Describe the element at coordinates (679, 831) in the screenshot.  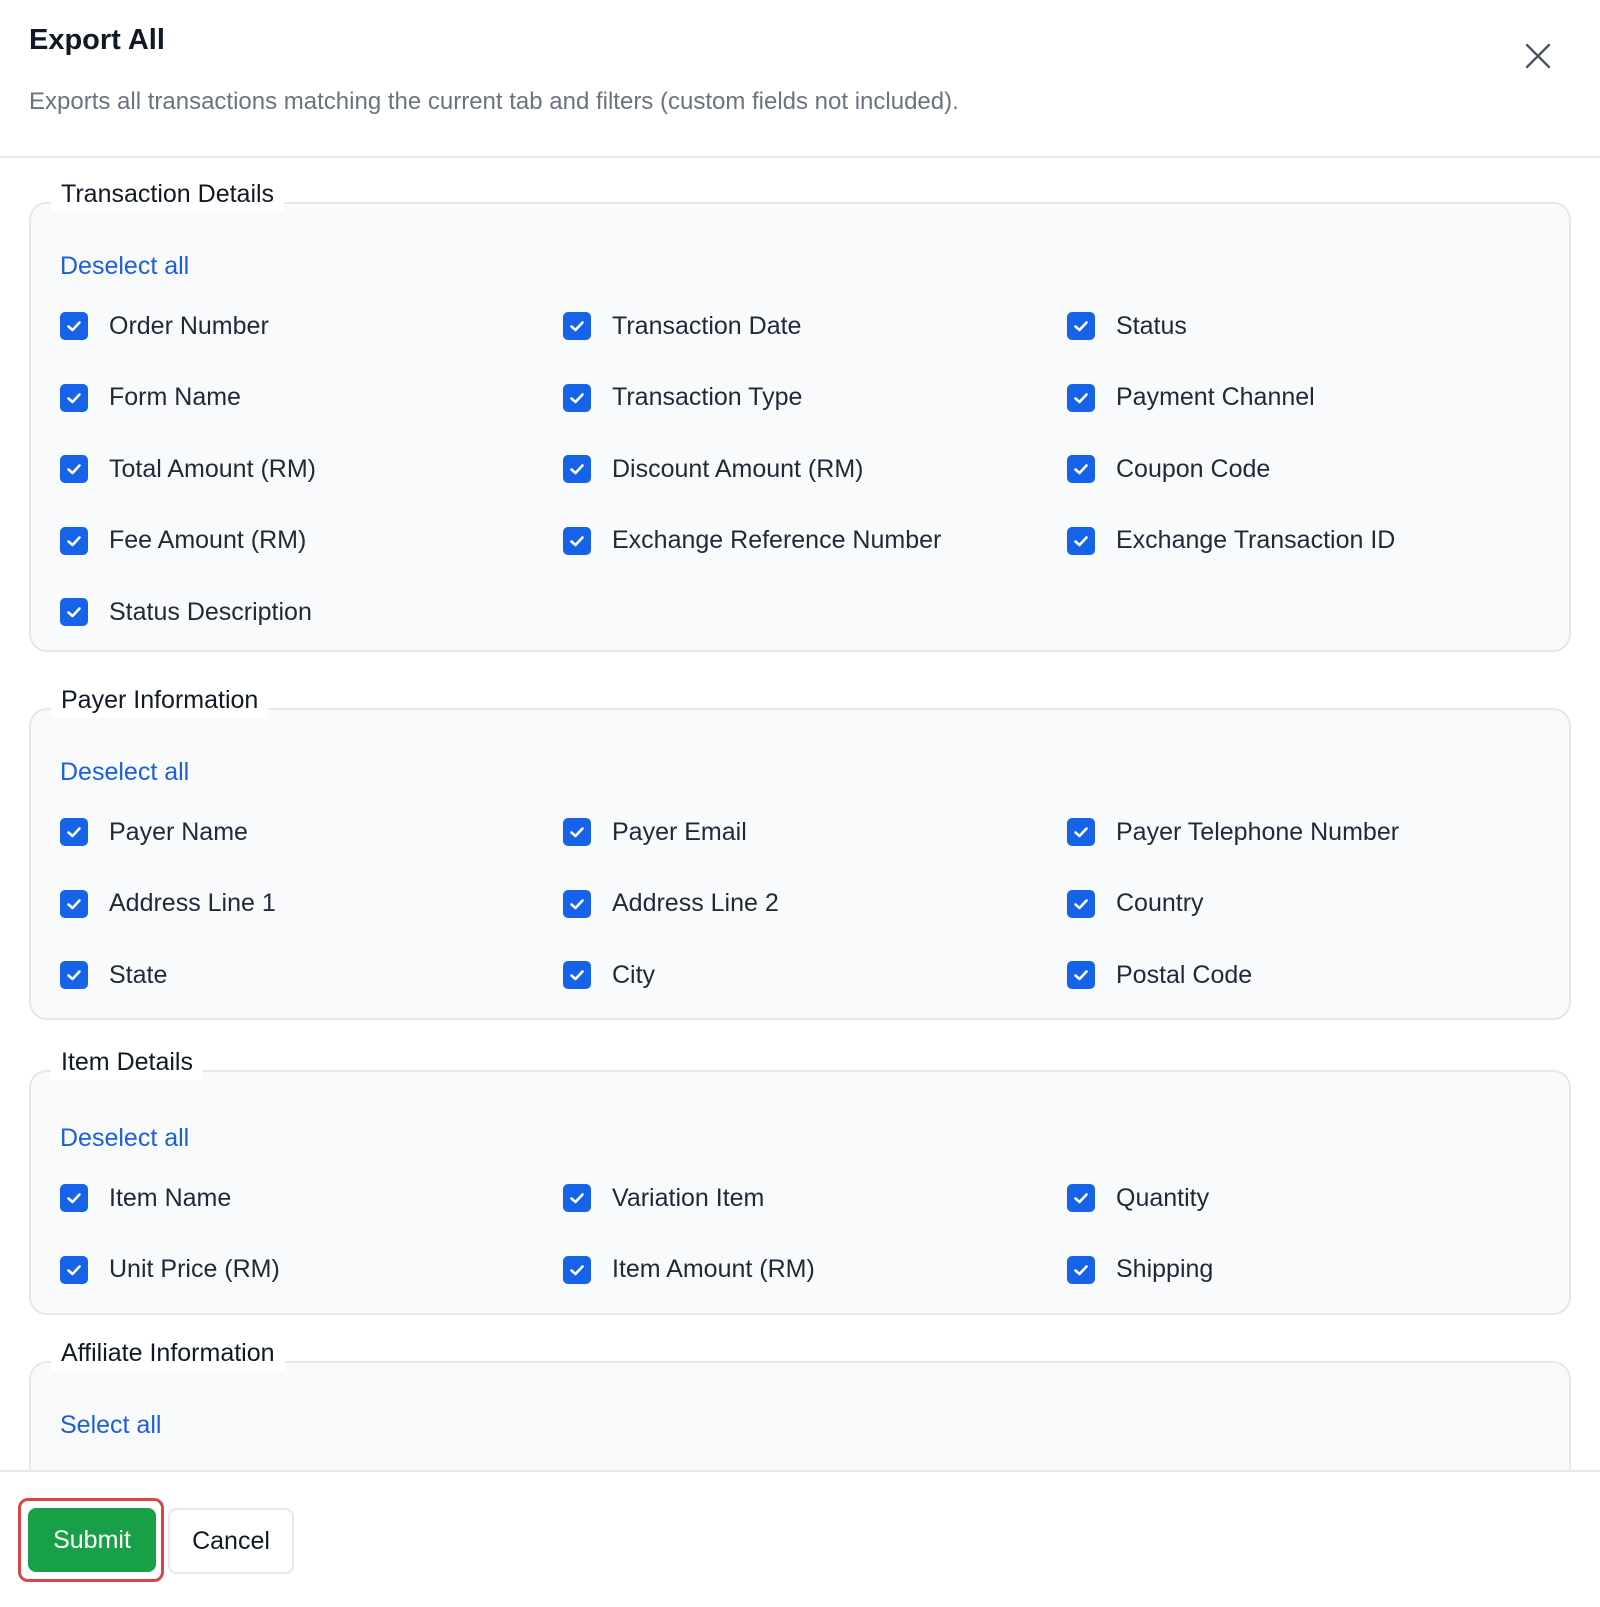
I see `checkbox-label: Payer Email` at that location.